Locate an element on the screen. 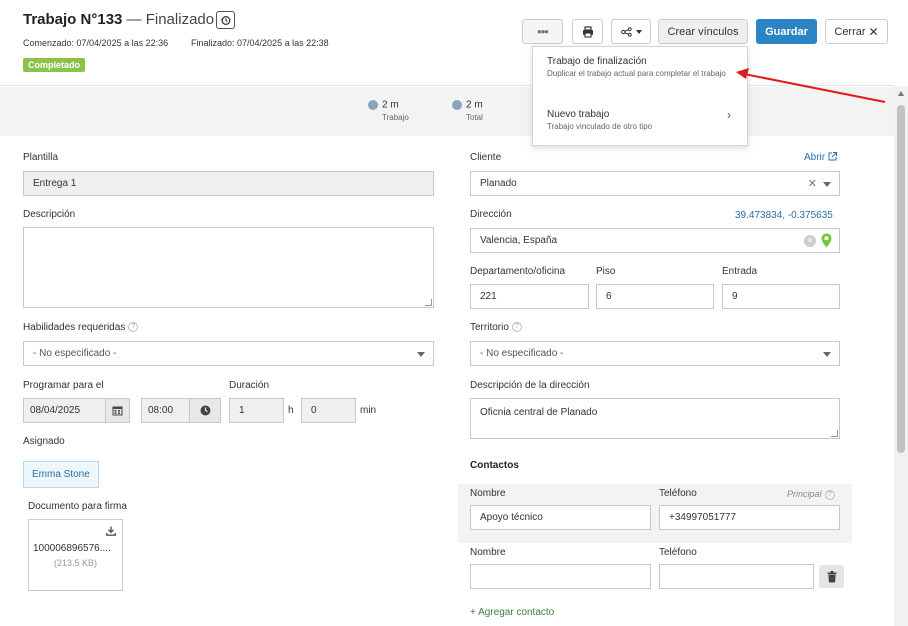 The width and height of the screenshot is (908, 626). menu-item-description: Trabajo vinculado de otro tipo is located at coordinates (600, 126).